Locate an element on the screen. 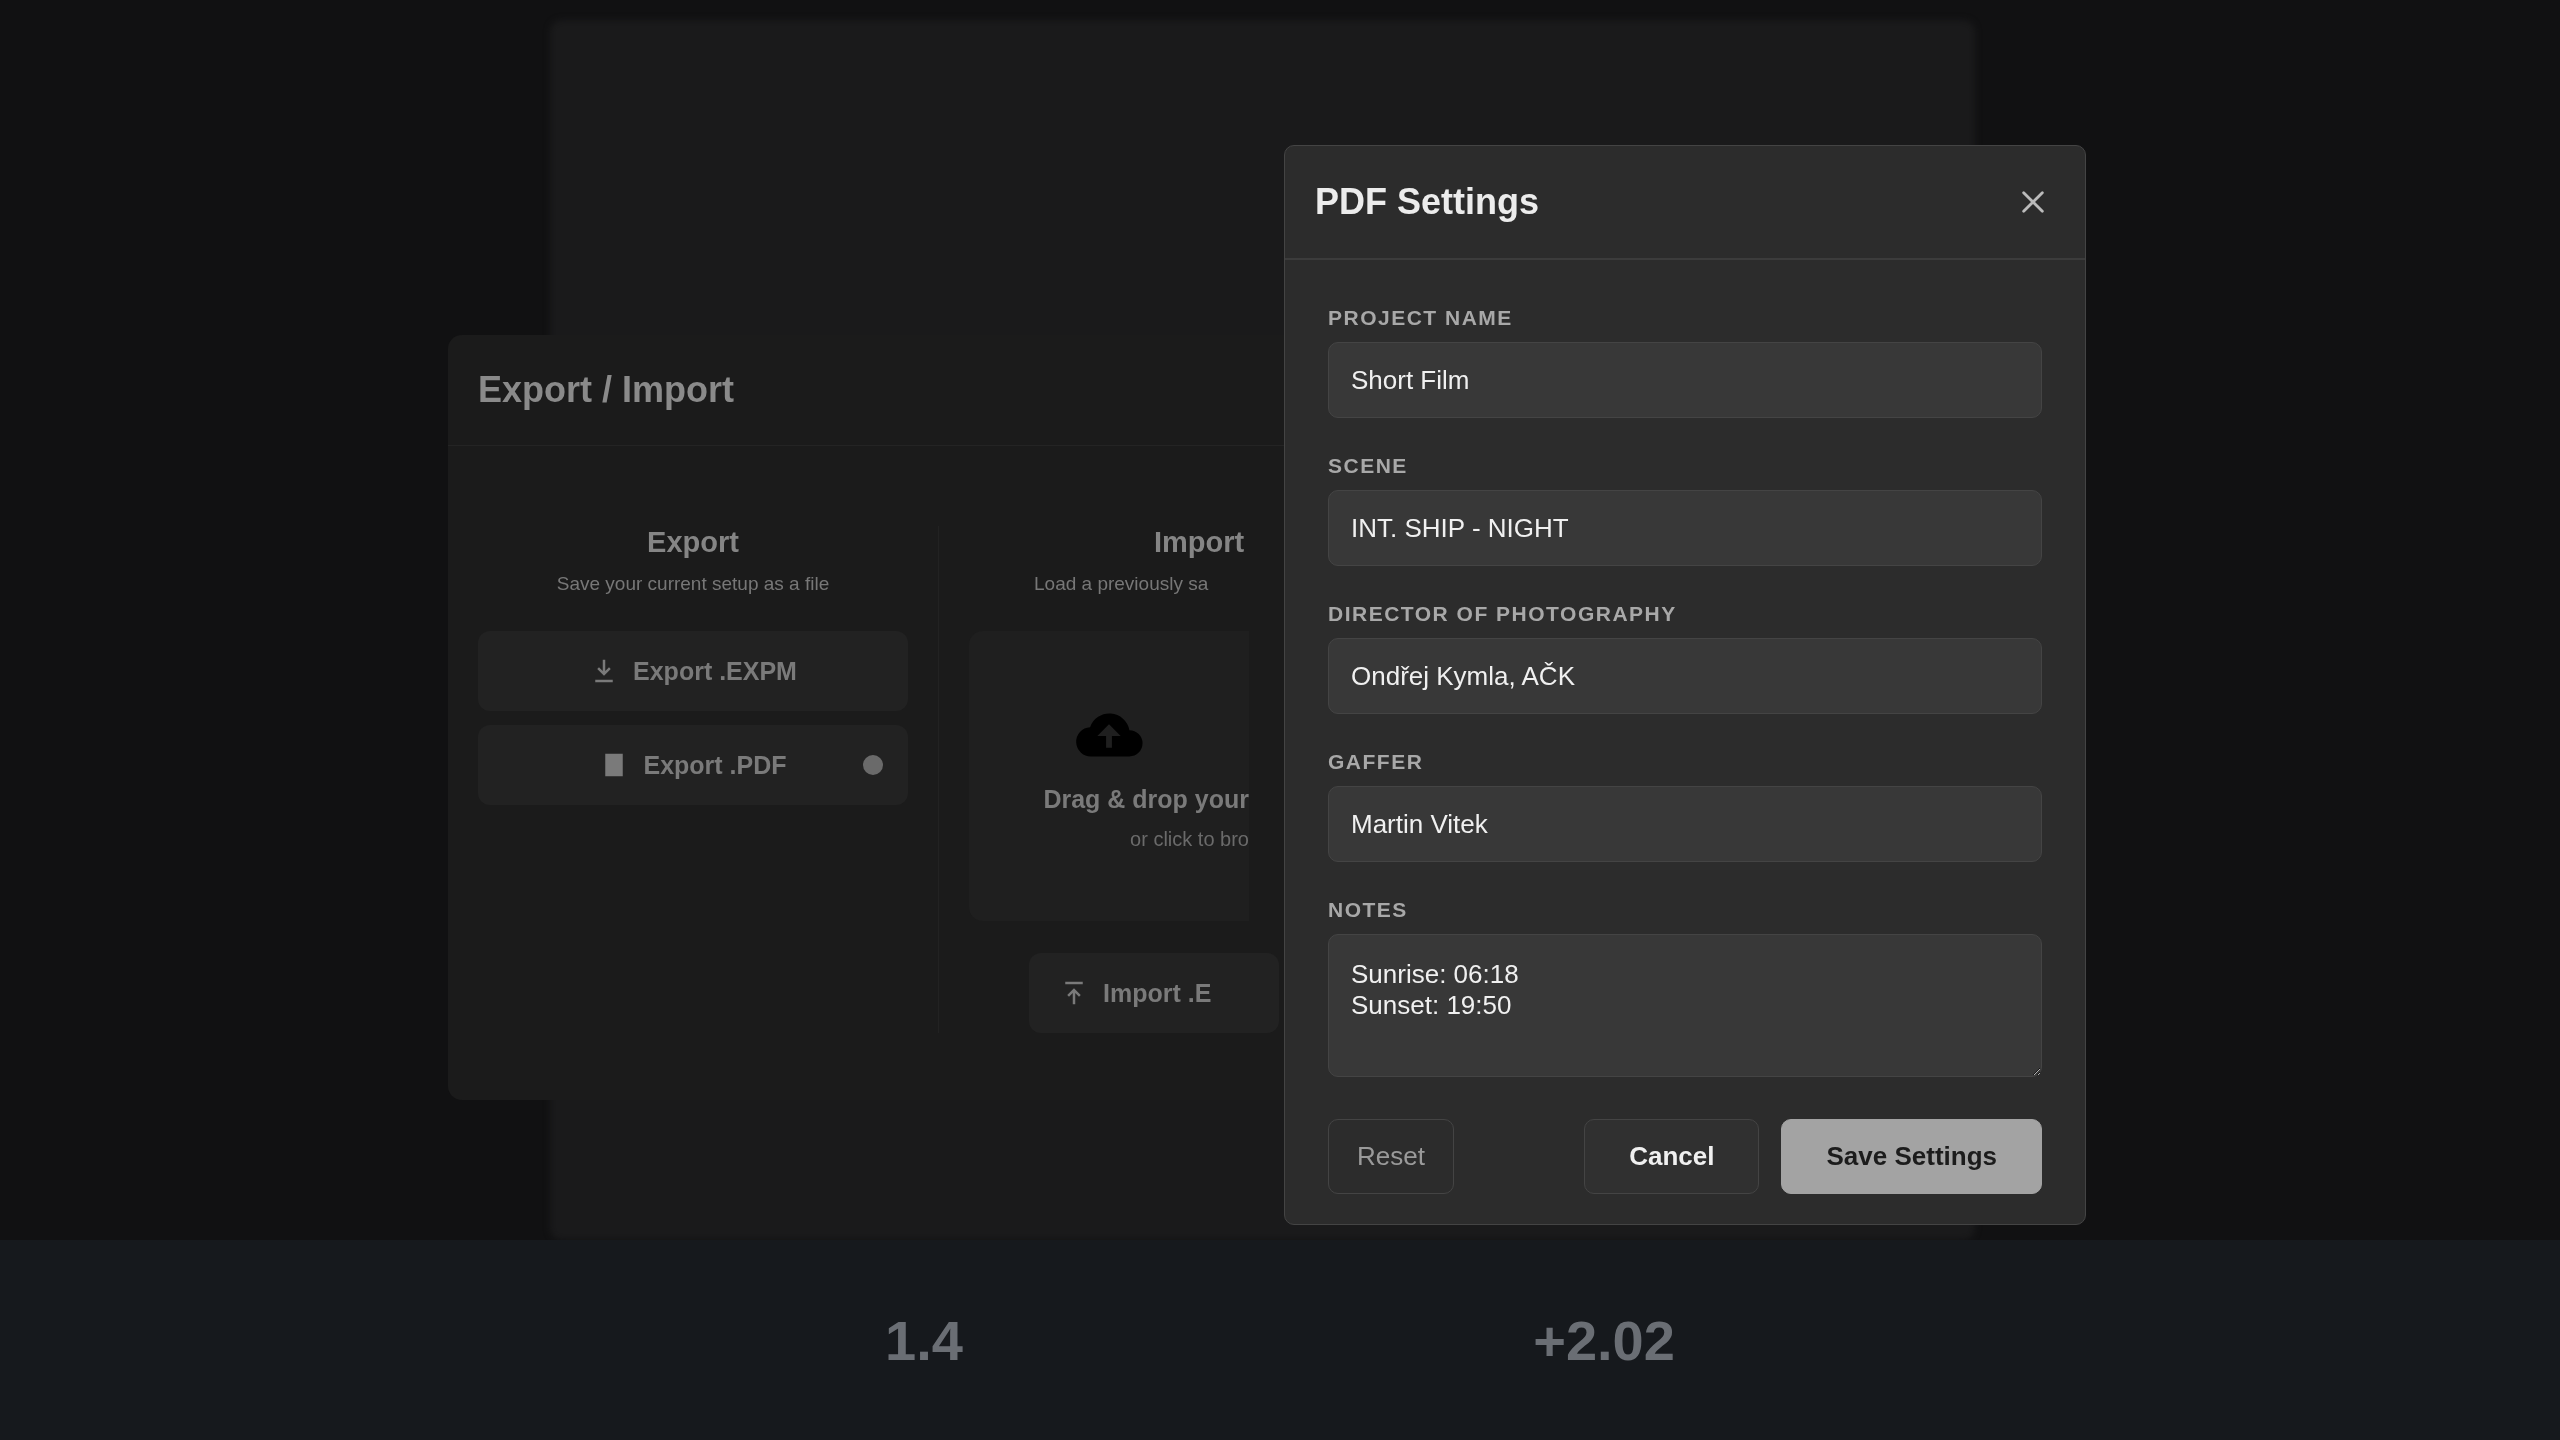 The width and height of the screenshot is (2560, 1440). field-label: PROJECT NAME is located at coordinates (1421, 318).